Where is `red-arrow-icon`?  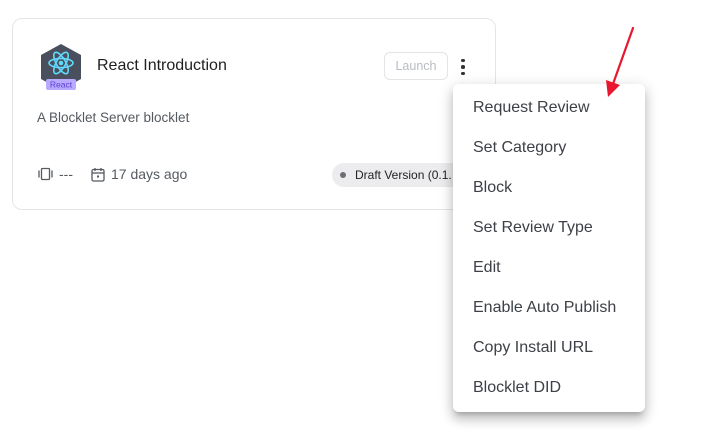
red-arrow-icon is located at coordinates (620, 61).